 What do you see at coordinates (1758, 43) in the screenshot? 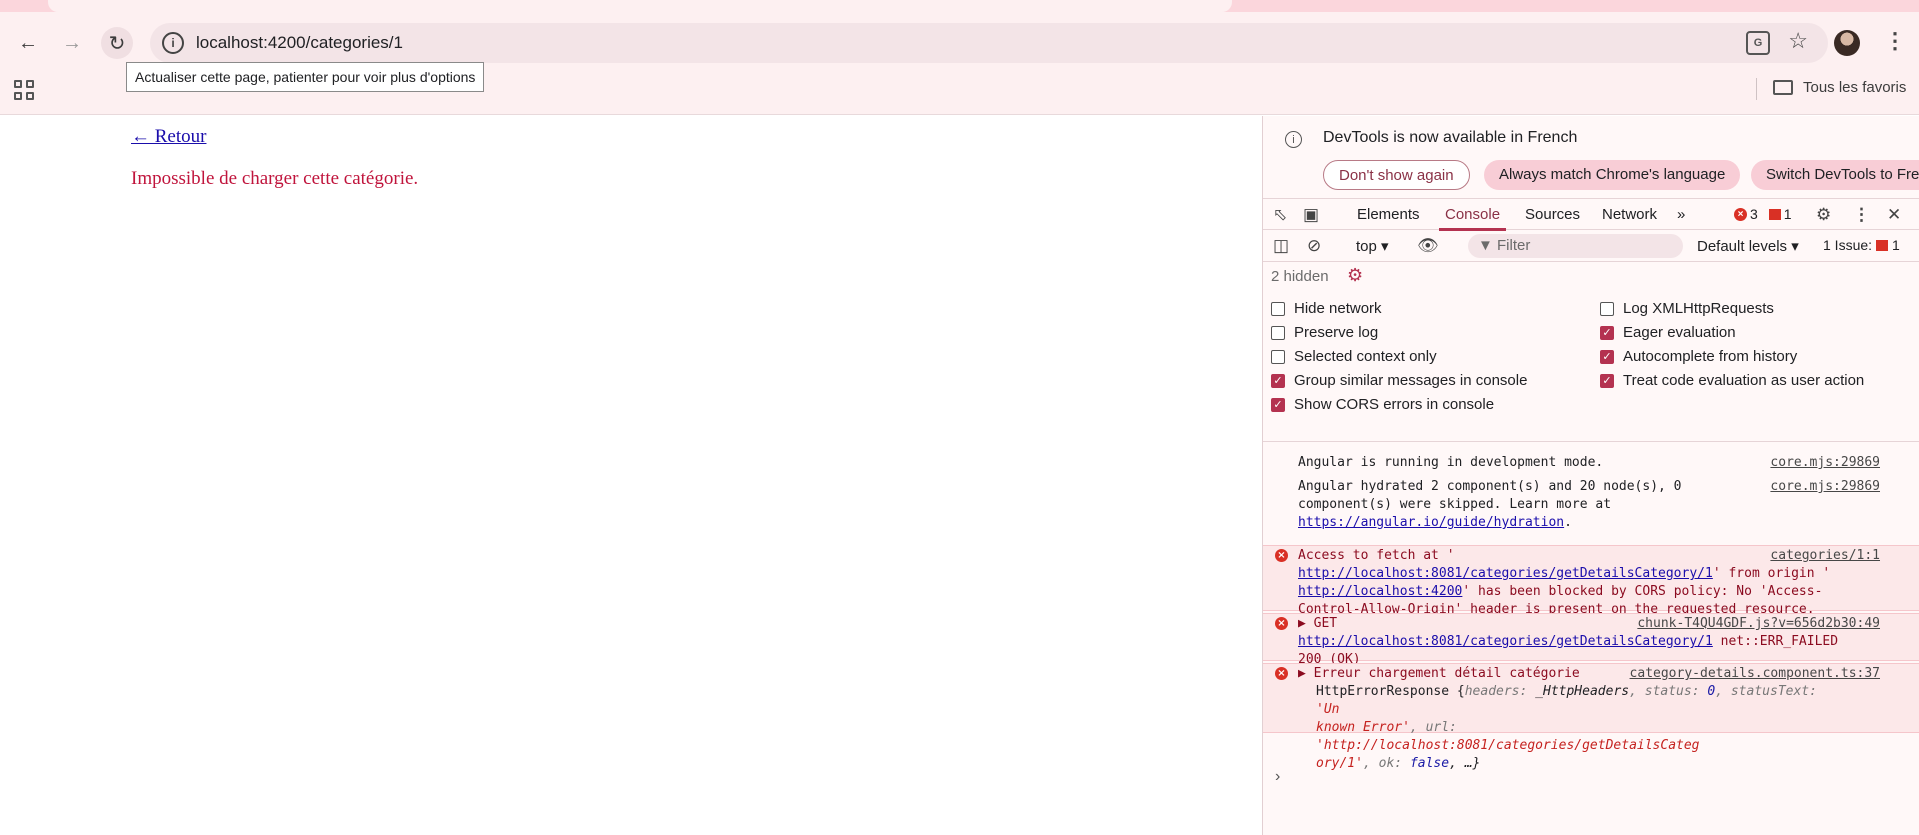
I see `translate-icon: G` at bounding box center [1758, 43].